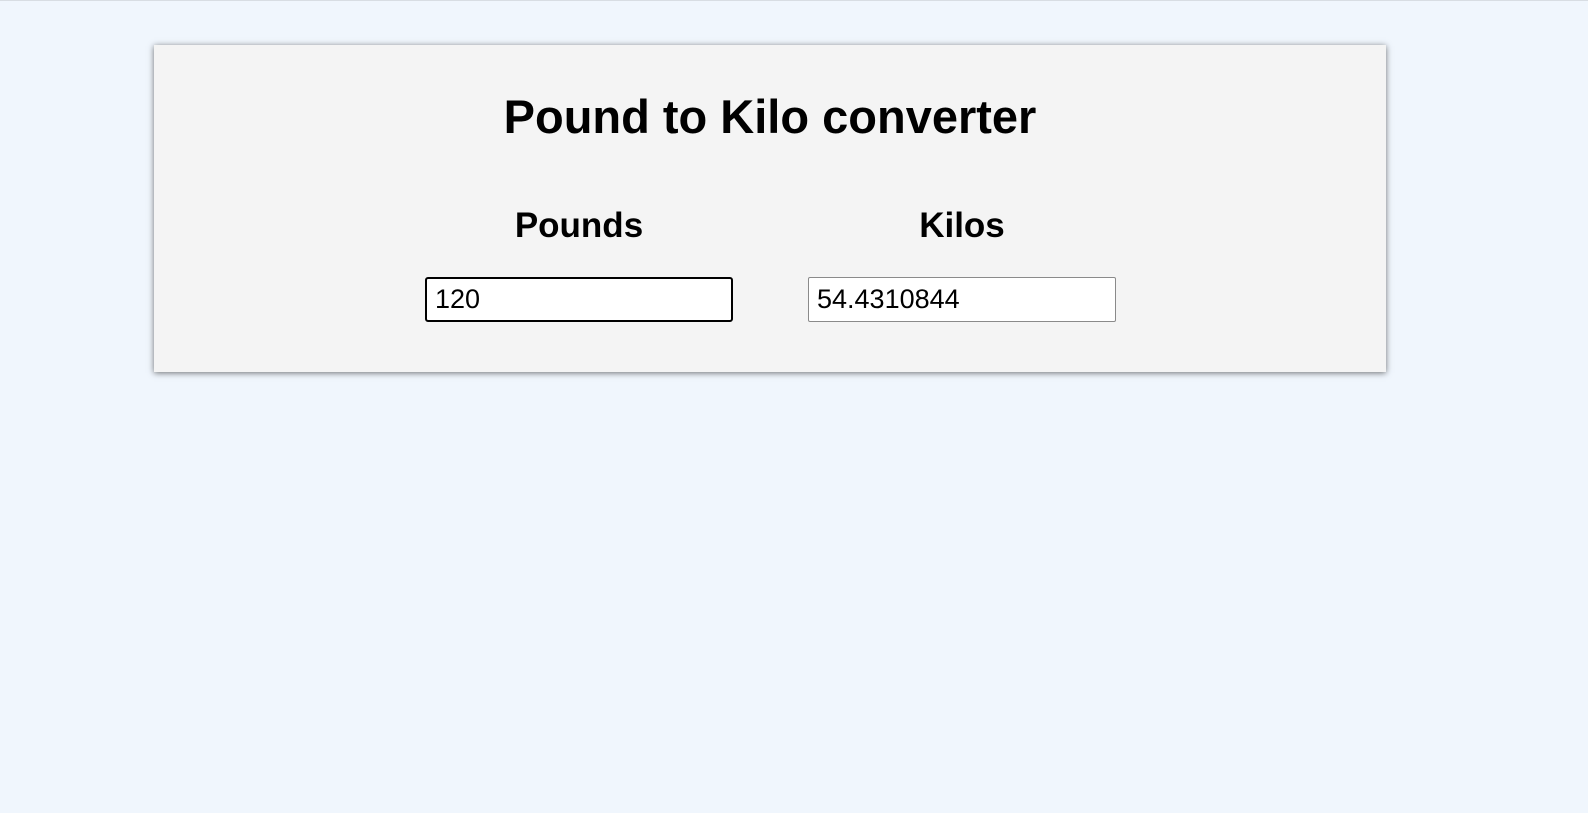  I want to click on page-title: Pound to Kilo converter, so click(770, 116).